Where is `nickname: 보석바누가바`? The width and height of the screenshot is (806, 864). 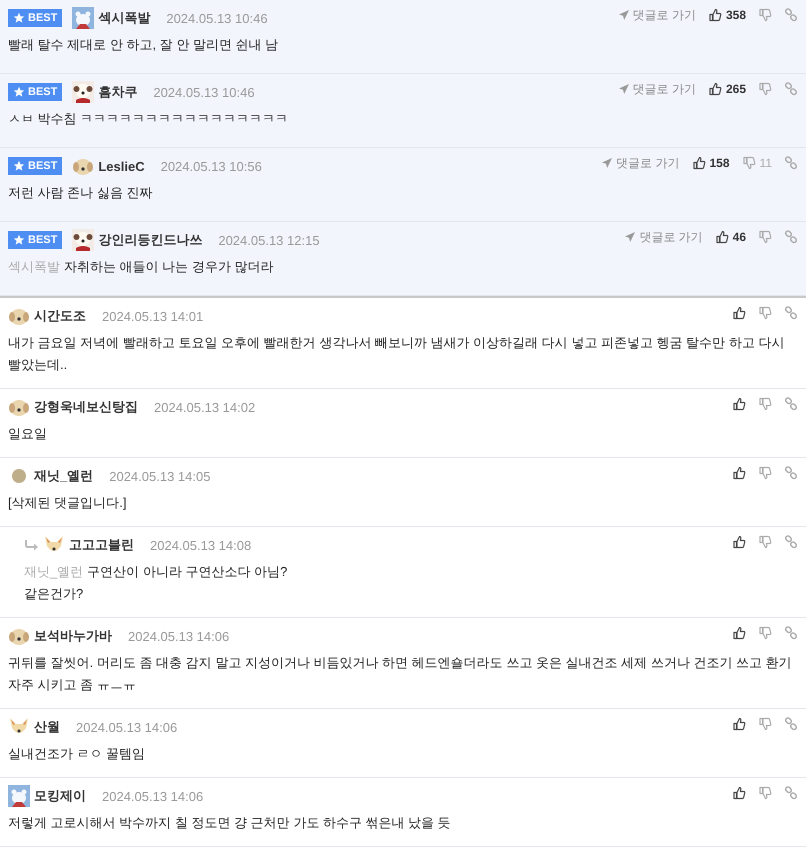
nickname: 보석바누가바 is located at coordinates (73, 636).